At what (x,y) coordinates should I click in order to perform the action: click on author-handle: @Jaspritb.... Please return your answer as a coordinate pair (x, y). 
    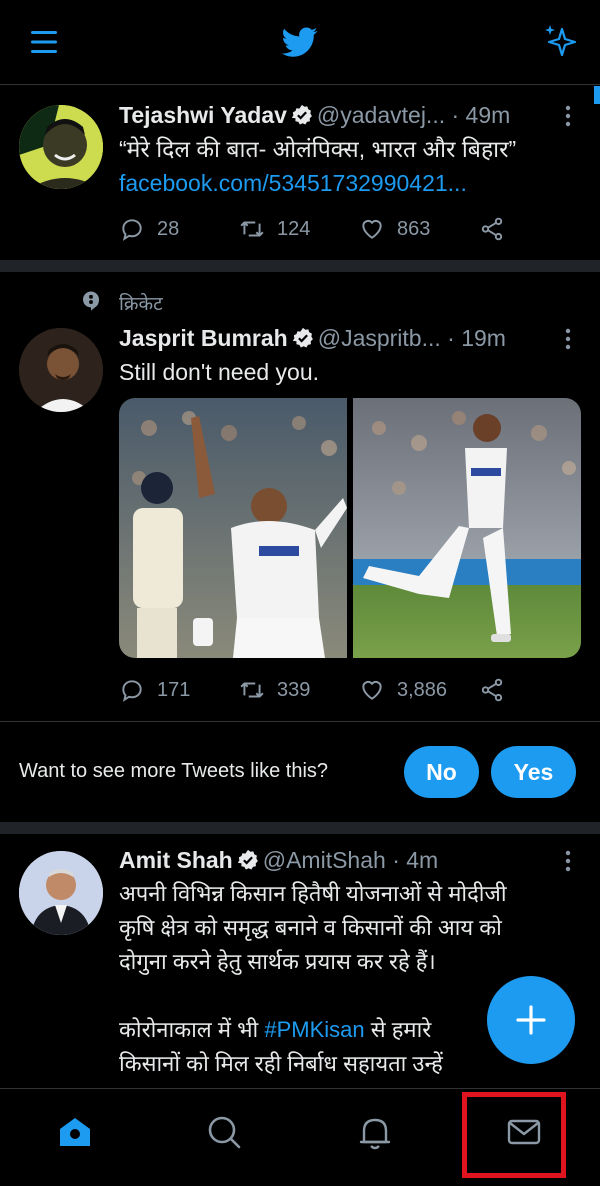
    Looking at the image, I should click on (379, 338).